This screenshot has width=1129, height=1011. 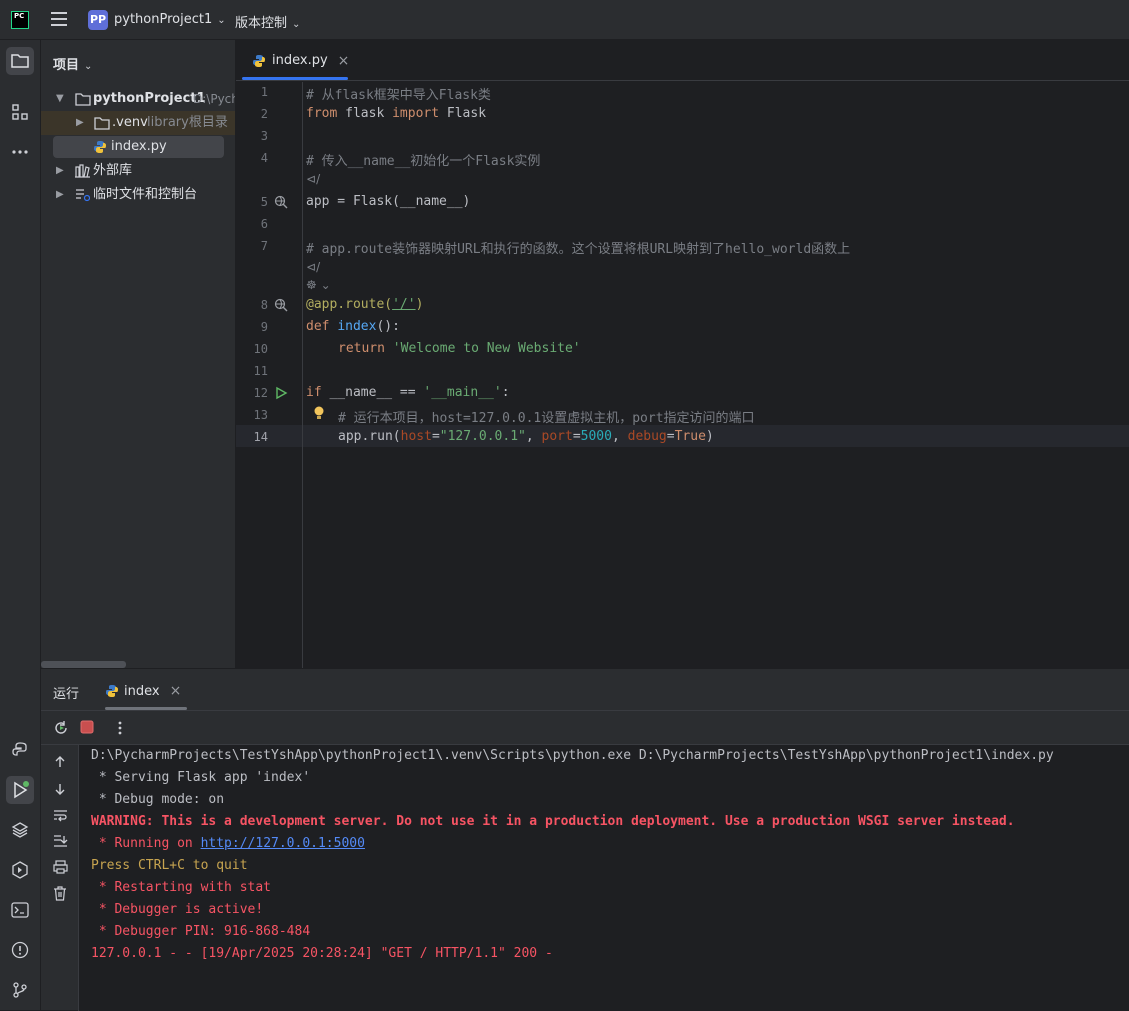 I want to click on inlay-hint-menu: ☸ ⌄, so click(x=318, y=285).